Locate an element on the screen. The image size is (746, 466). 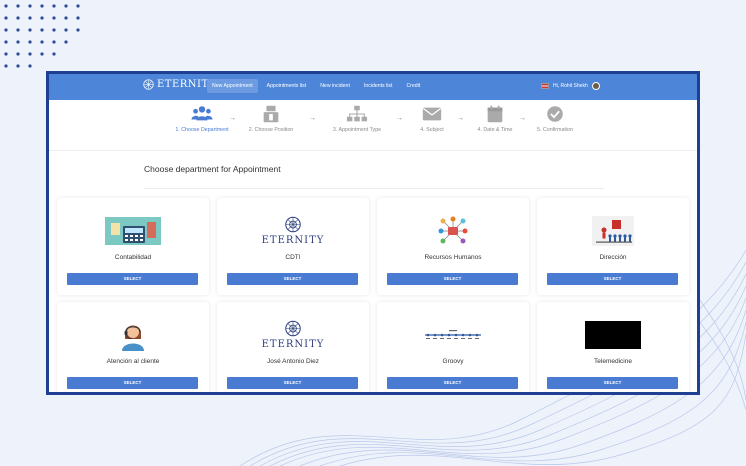
step-label: 2. Choose Position is located at coordinates (271, 130).